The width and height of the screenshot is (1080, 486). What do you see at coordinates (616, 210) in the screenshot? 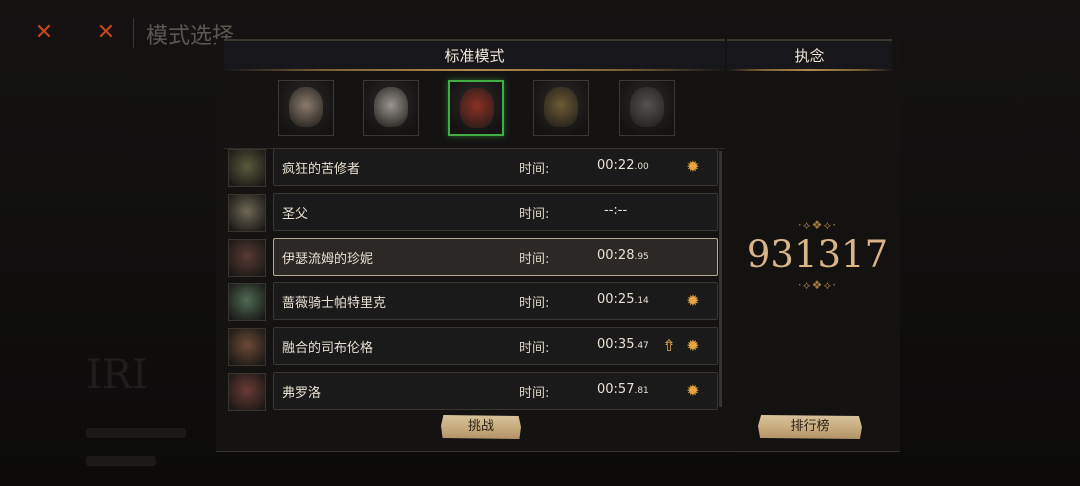
I see `best-time: --:--` at bounding box center [616, 210].